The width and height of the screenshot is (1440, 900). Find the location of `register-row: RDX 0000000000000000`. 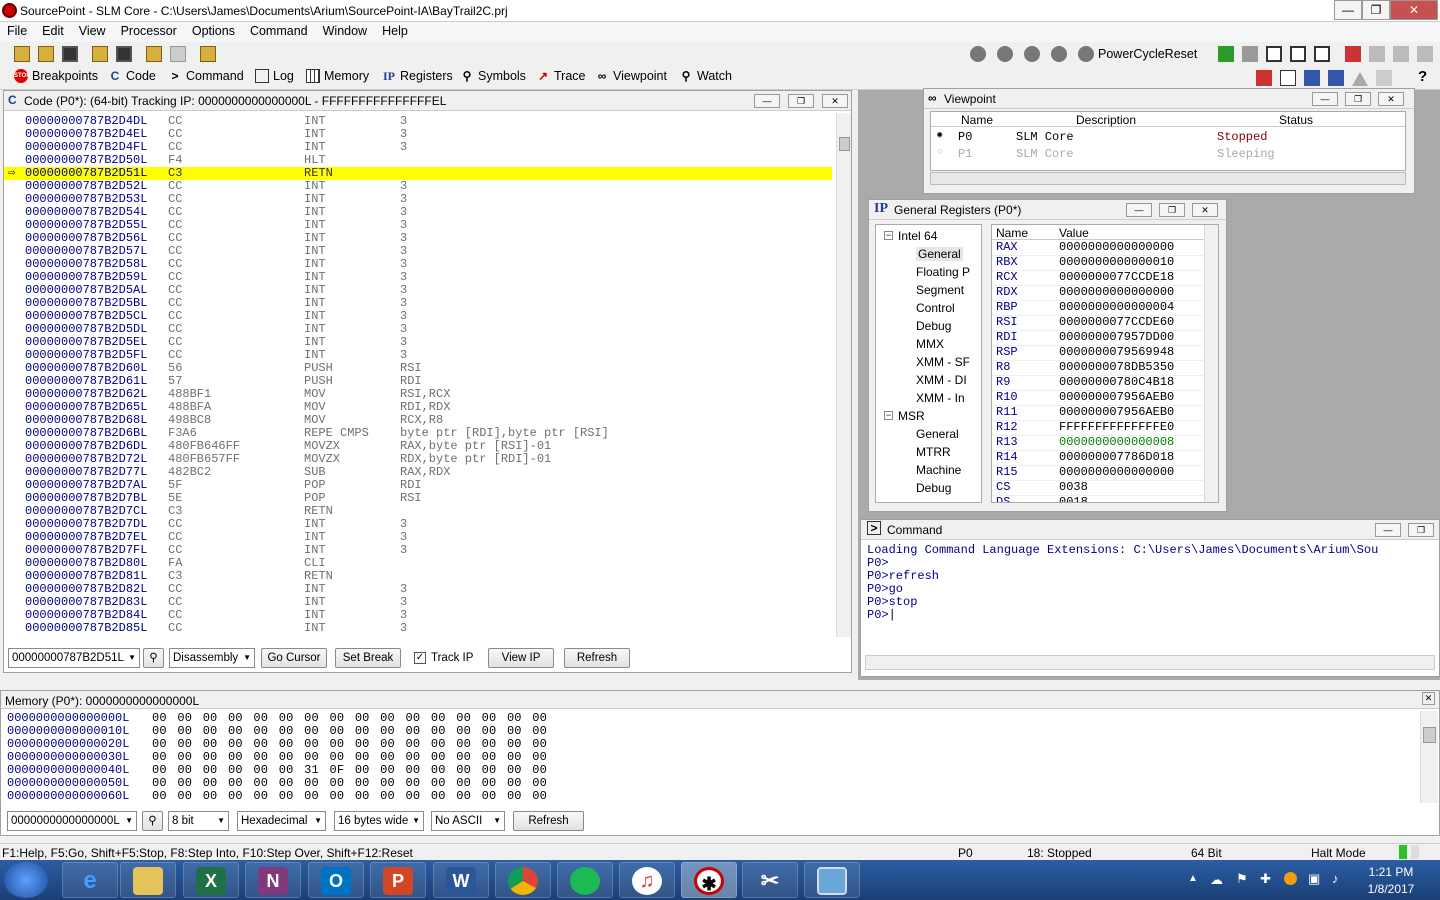

register-row: RDX 0000000000000000 is located at coordinates (1098, 293).